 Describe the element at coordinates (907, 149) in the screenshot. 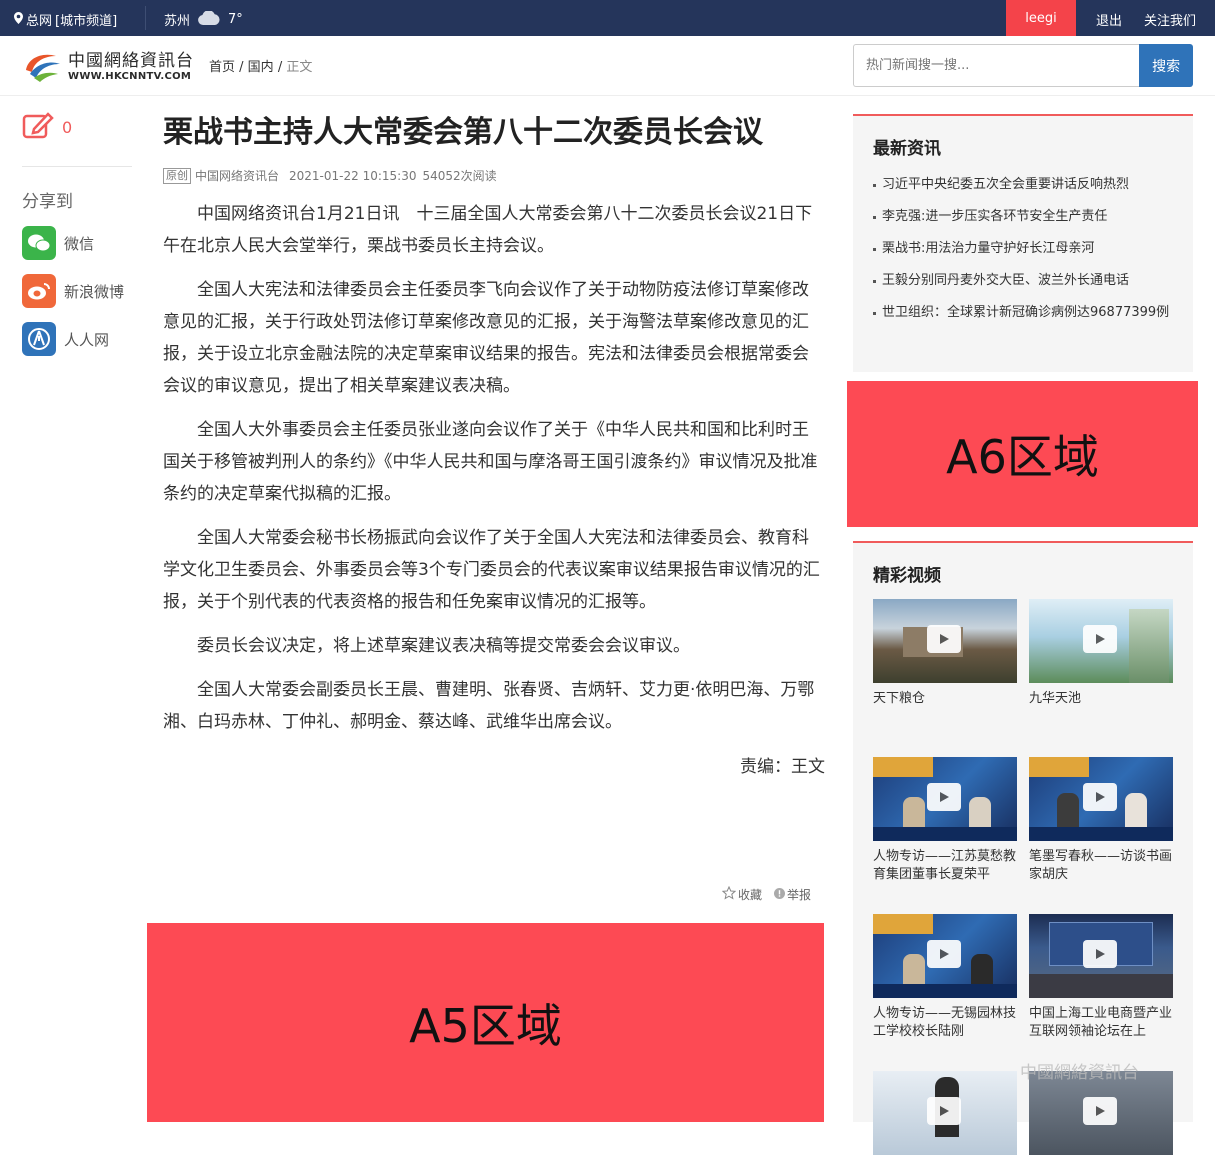

I see `latest-news-title: 最新资讯` at that location.